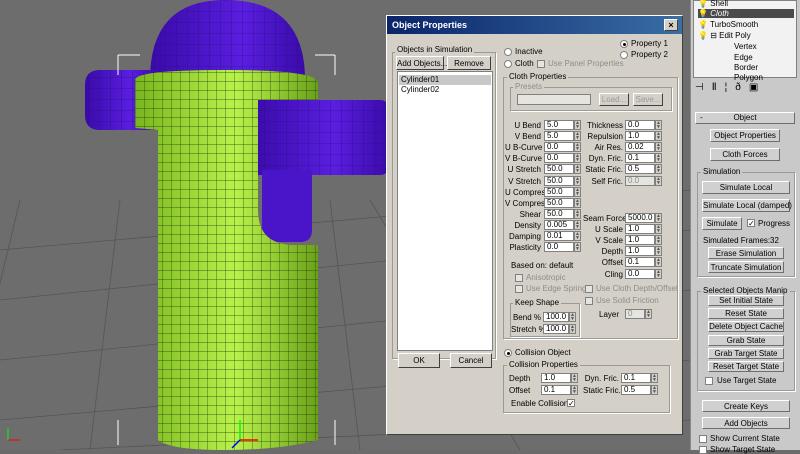  I want to click on use-panel-checkbox, so click(541, 64).